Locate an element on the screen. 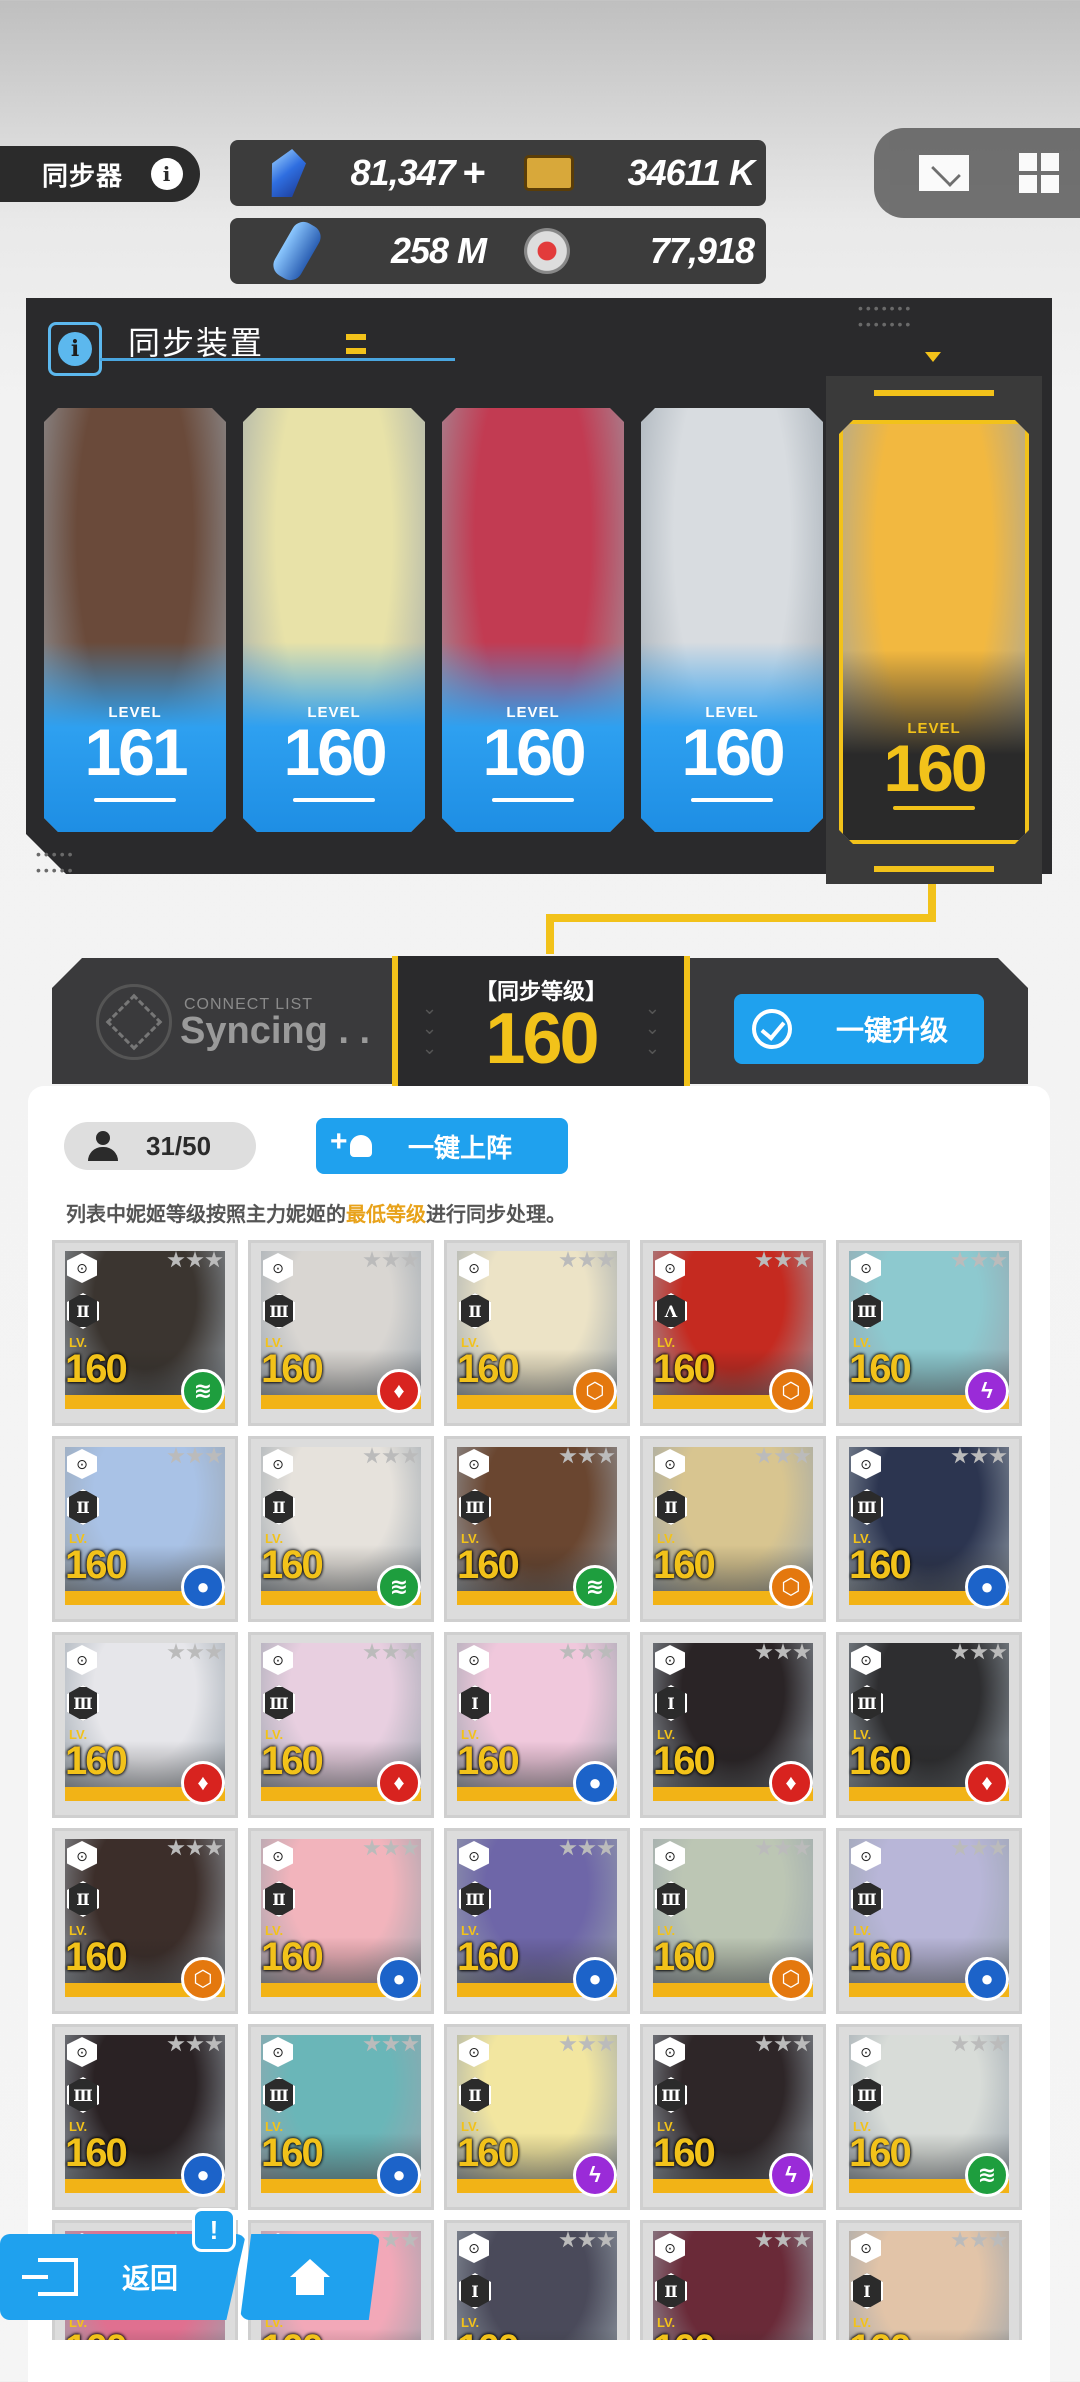  fire-element-icon: ♦ is located at coordinates (203, 1783).